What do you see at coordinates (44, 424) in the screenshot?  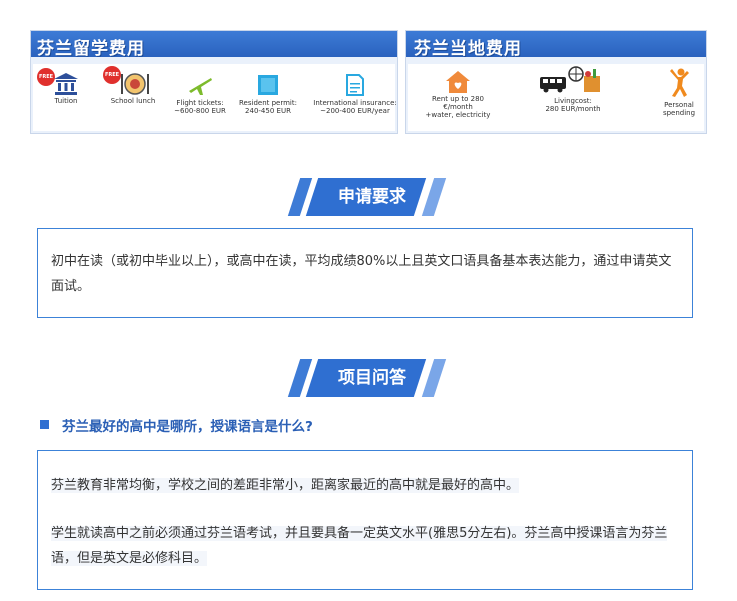 I see `question-bullet` at bounding box center [44, 424].